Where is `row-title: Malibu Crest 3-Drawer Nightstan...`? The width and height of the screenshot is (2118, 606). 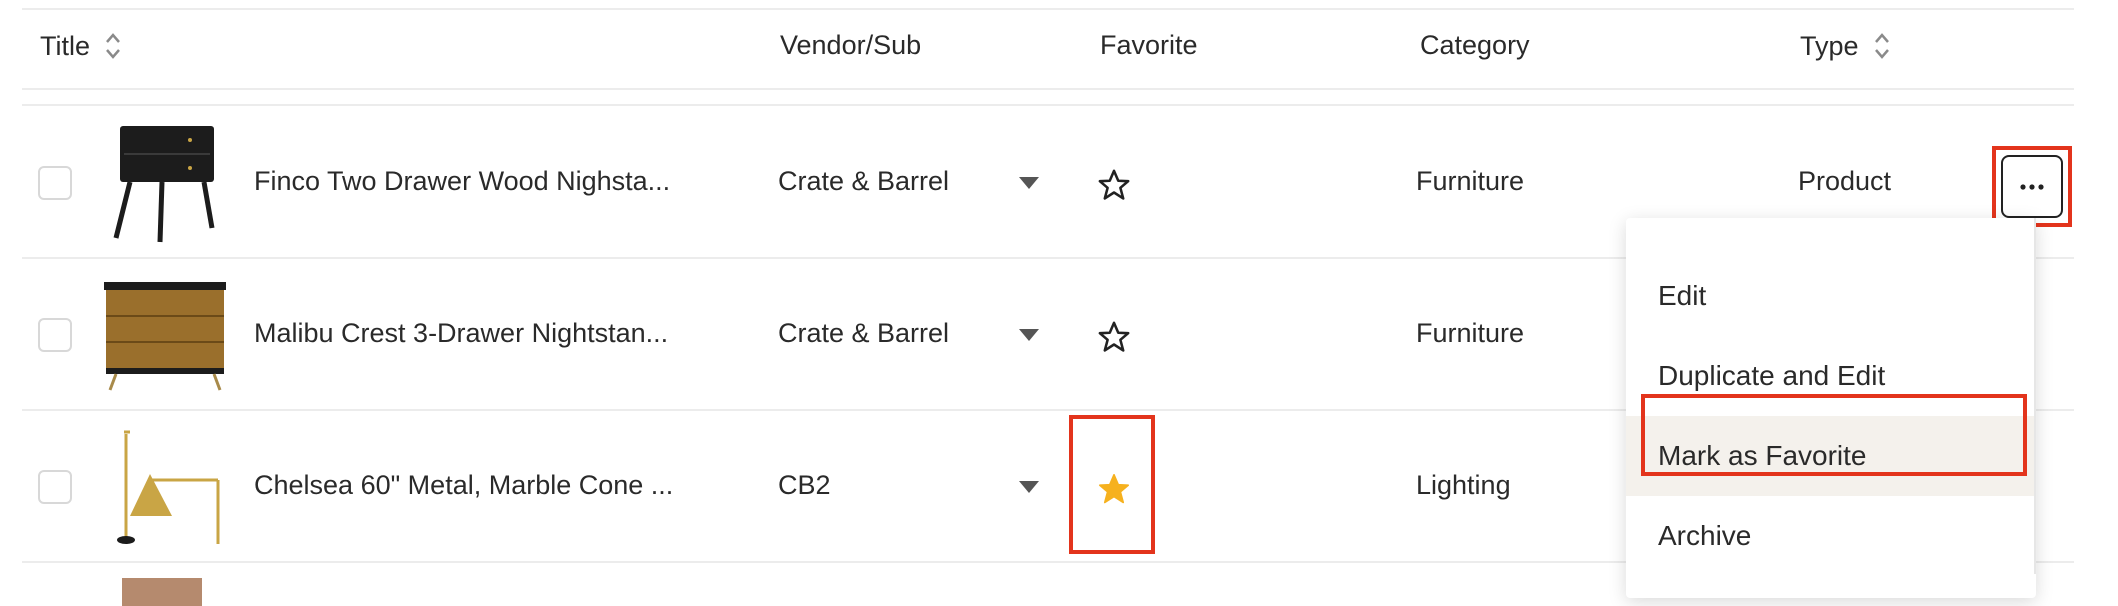 row-title: Malibu Crest 3-Drawer Nightstan... is located at coordinates (461, 333).